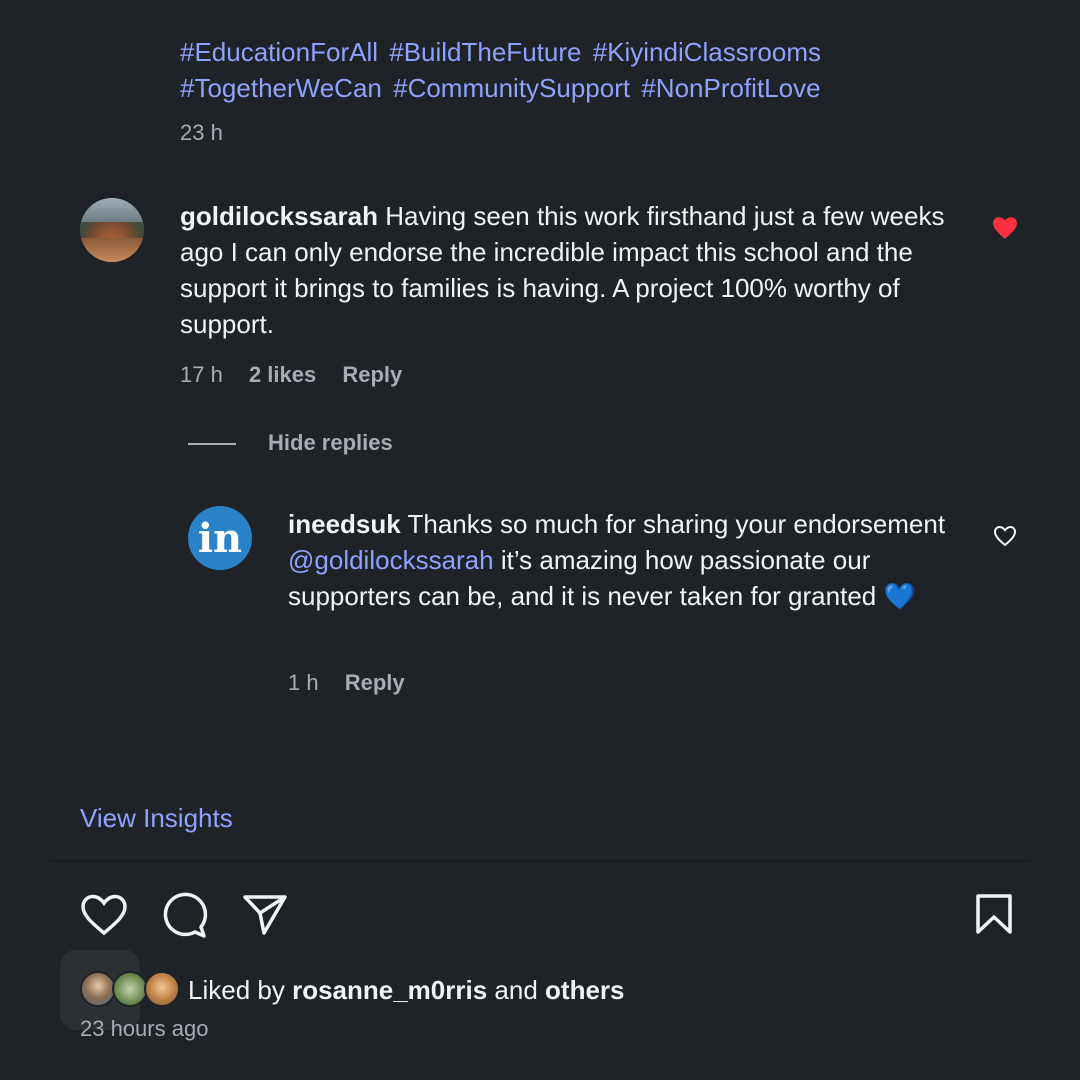 This screenshot has width=1080, height=1080. I want to click on liked-heart-icon, so click(1005, 228).